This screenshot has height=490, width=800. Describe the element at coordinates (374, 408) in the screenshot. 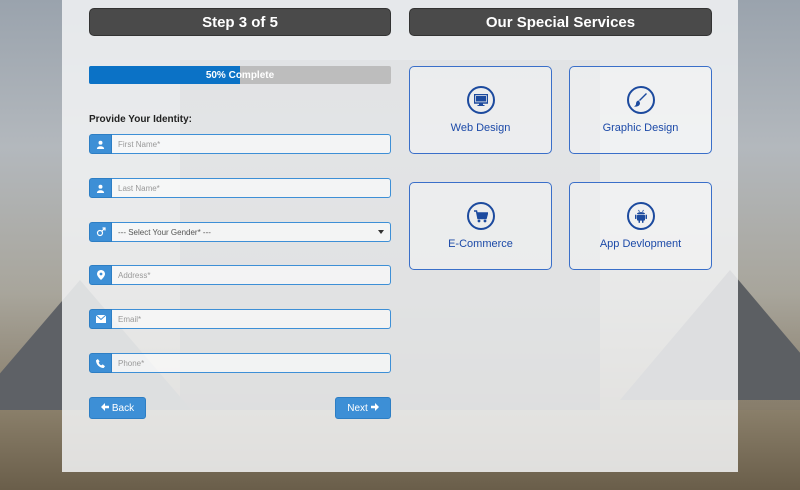

I see `arrow-right-icon` at that location.